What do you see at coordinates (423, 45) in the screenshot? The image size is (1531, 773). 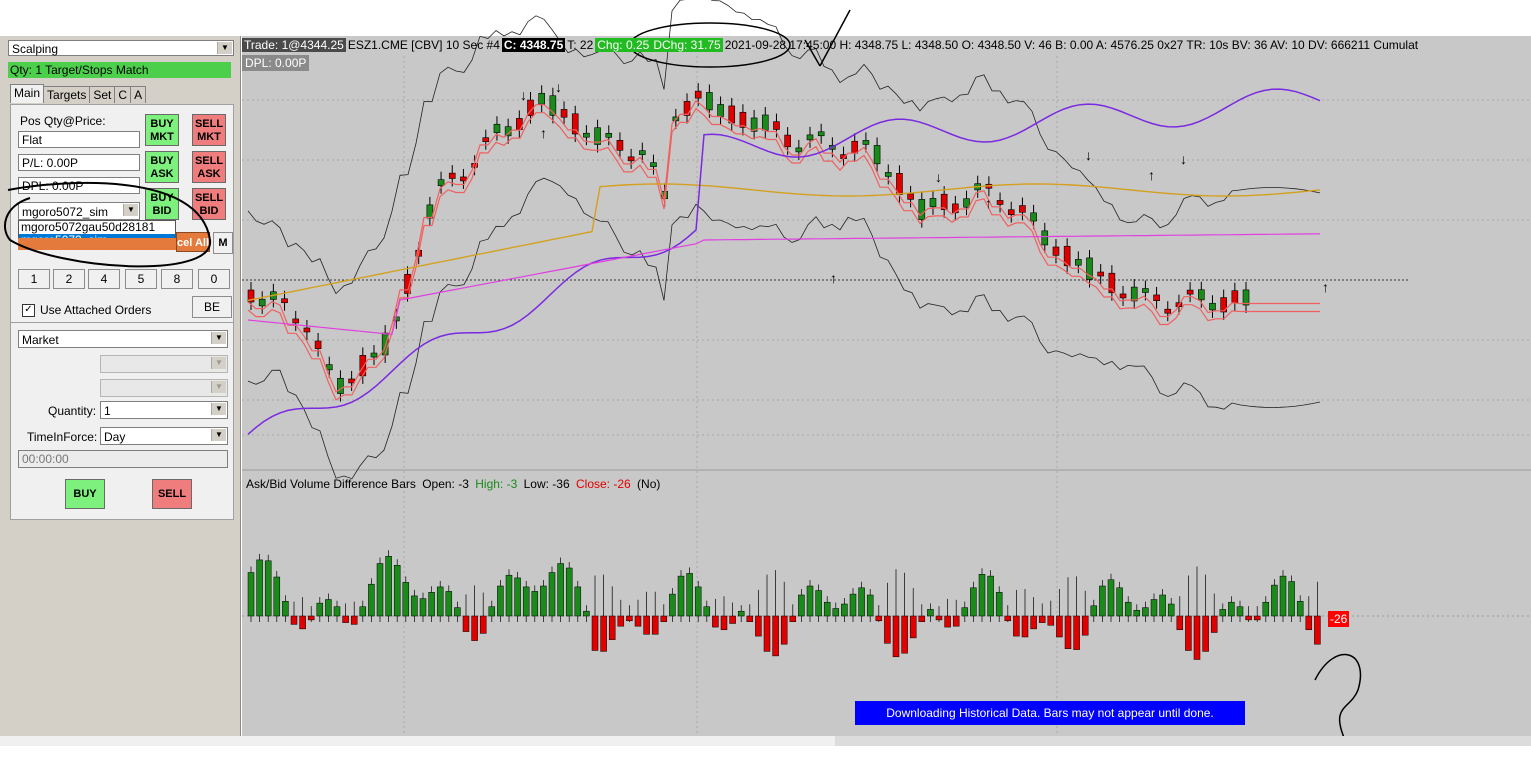 I see `symbol-label: ESZ1.CME [CBV] 10 Sec #4` at bounding box center [423, 45].